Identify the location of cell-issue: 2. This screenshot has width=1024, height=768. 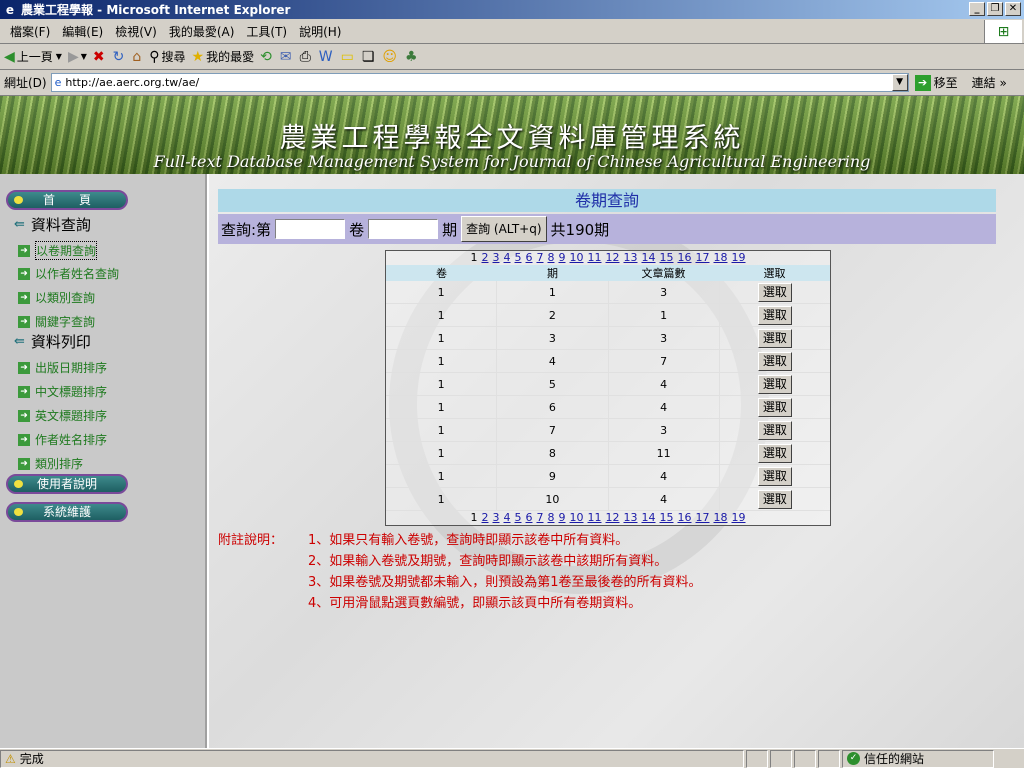
(553, 315).